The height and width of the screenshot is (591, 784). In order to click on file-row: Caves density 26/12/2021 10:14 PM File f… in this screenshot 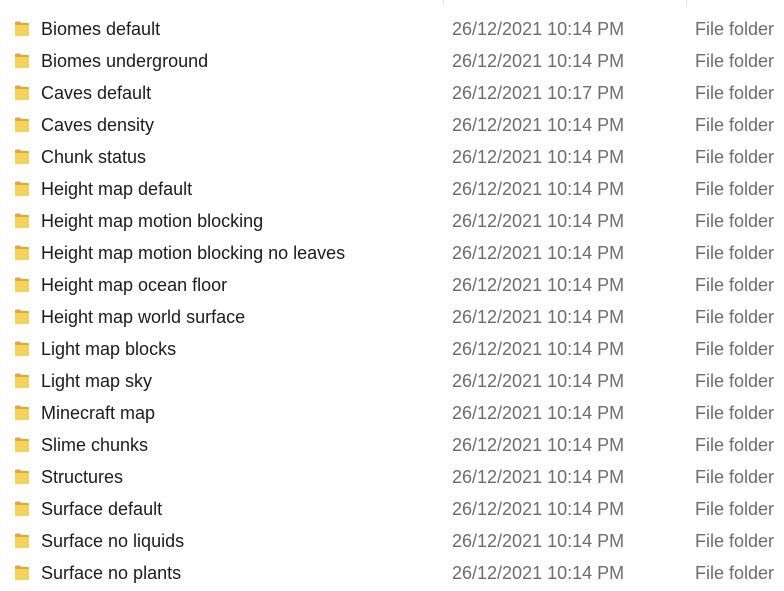, I will do `click(392, 125)`.